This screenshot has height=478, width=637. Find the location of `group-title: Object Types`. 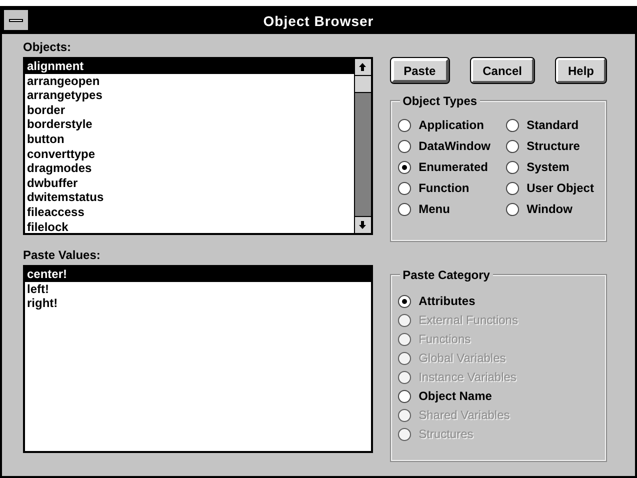

group-title: Object Types is located at coordinates (440, 101).